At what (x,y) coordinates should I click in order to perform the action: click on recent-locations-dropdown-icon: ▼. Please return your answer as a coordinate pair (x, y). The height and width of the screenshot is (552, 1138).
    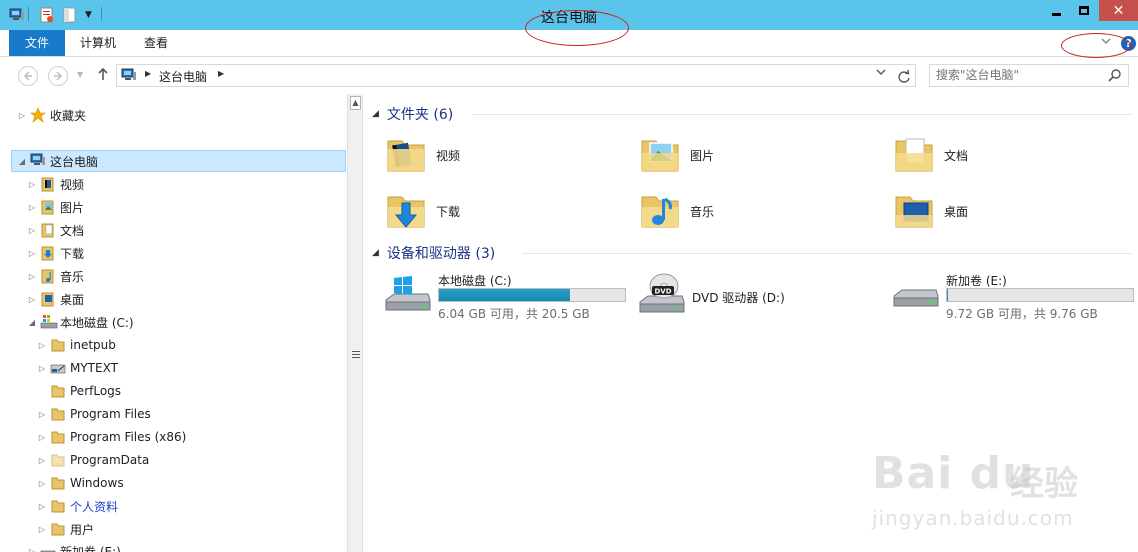
    Looking at the image, I should click on (80, 74).